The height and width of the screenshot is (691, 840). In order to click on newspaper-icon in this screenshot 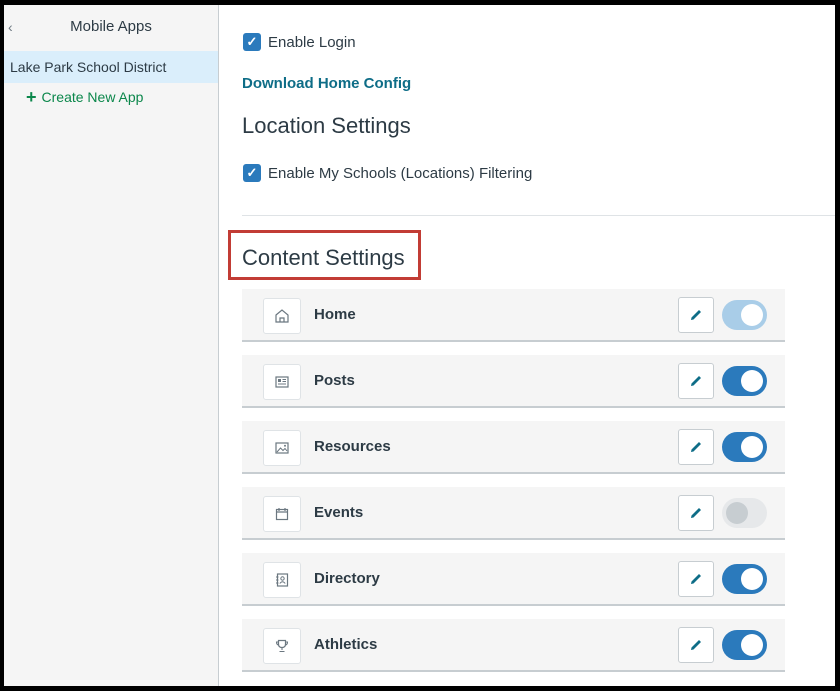, I will do `click(282, 382)`.